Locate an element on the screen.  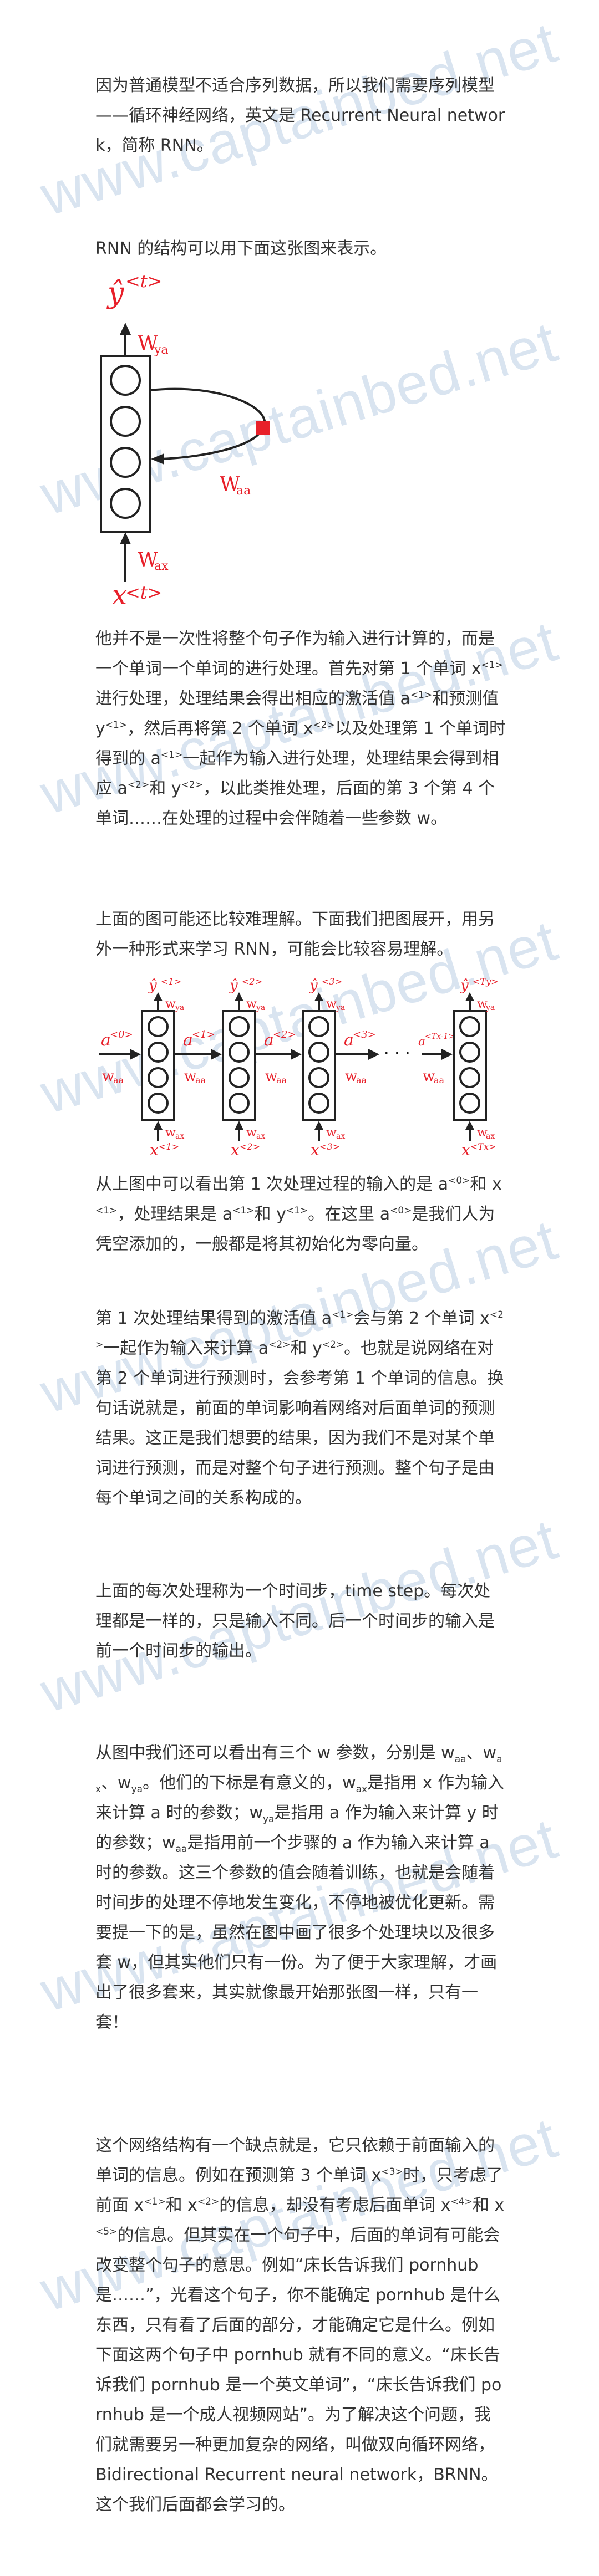
time-step-3: ŷ <3> w ya w ax x <3> is located at coordinates (323, 1067).